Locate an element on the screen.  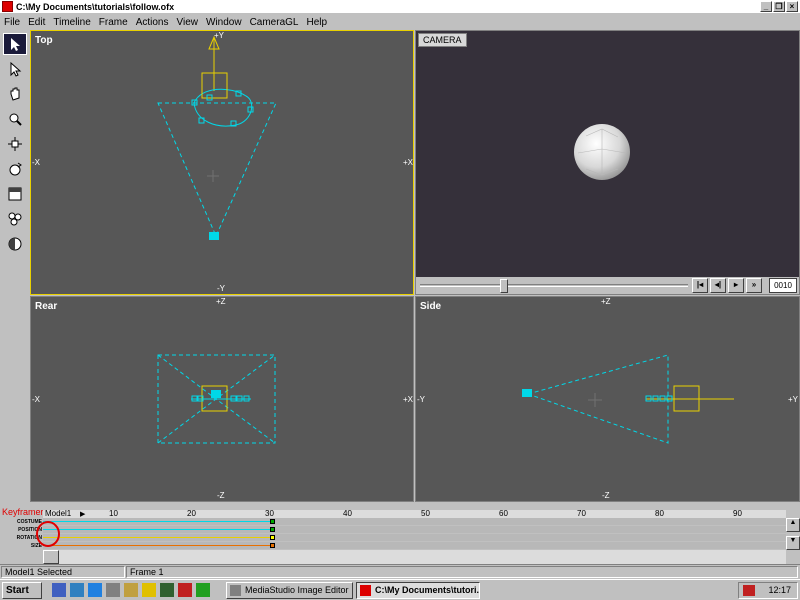
vertex-handle is located at coordinates (250, 109).